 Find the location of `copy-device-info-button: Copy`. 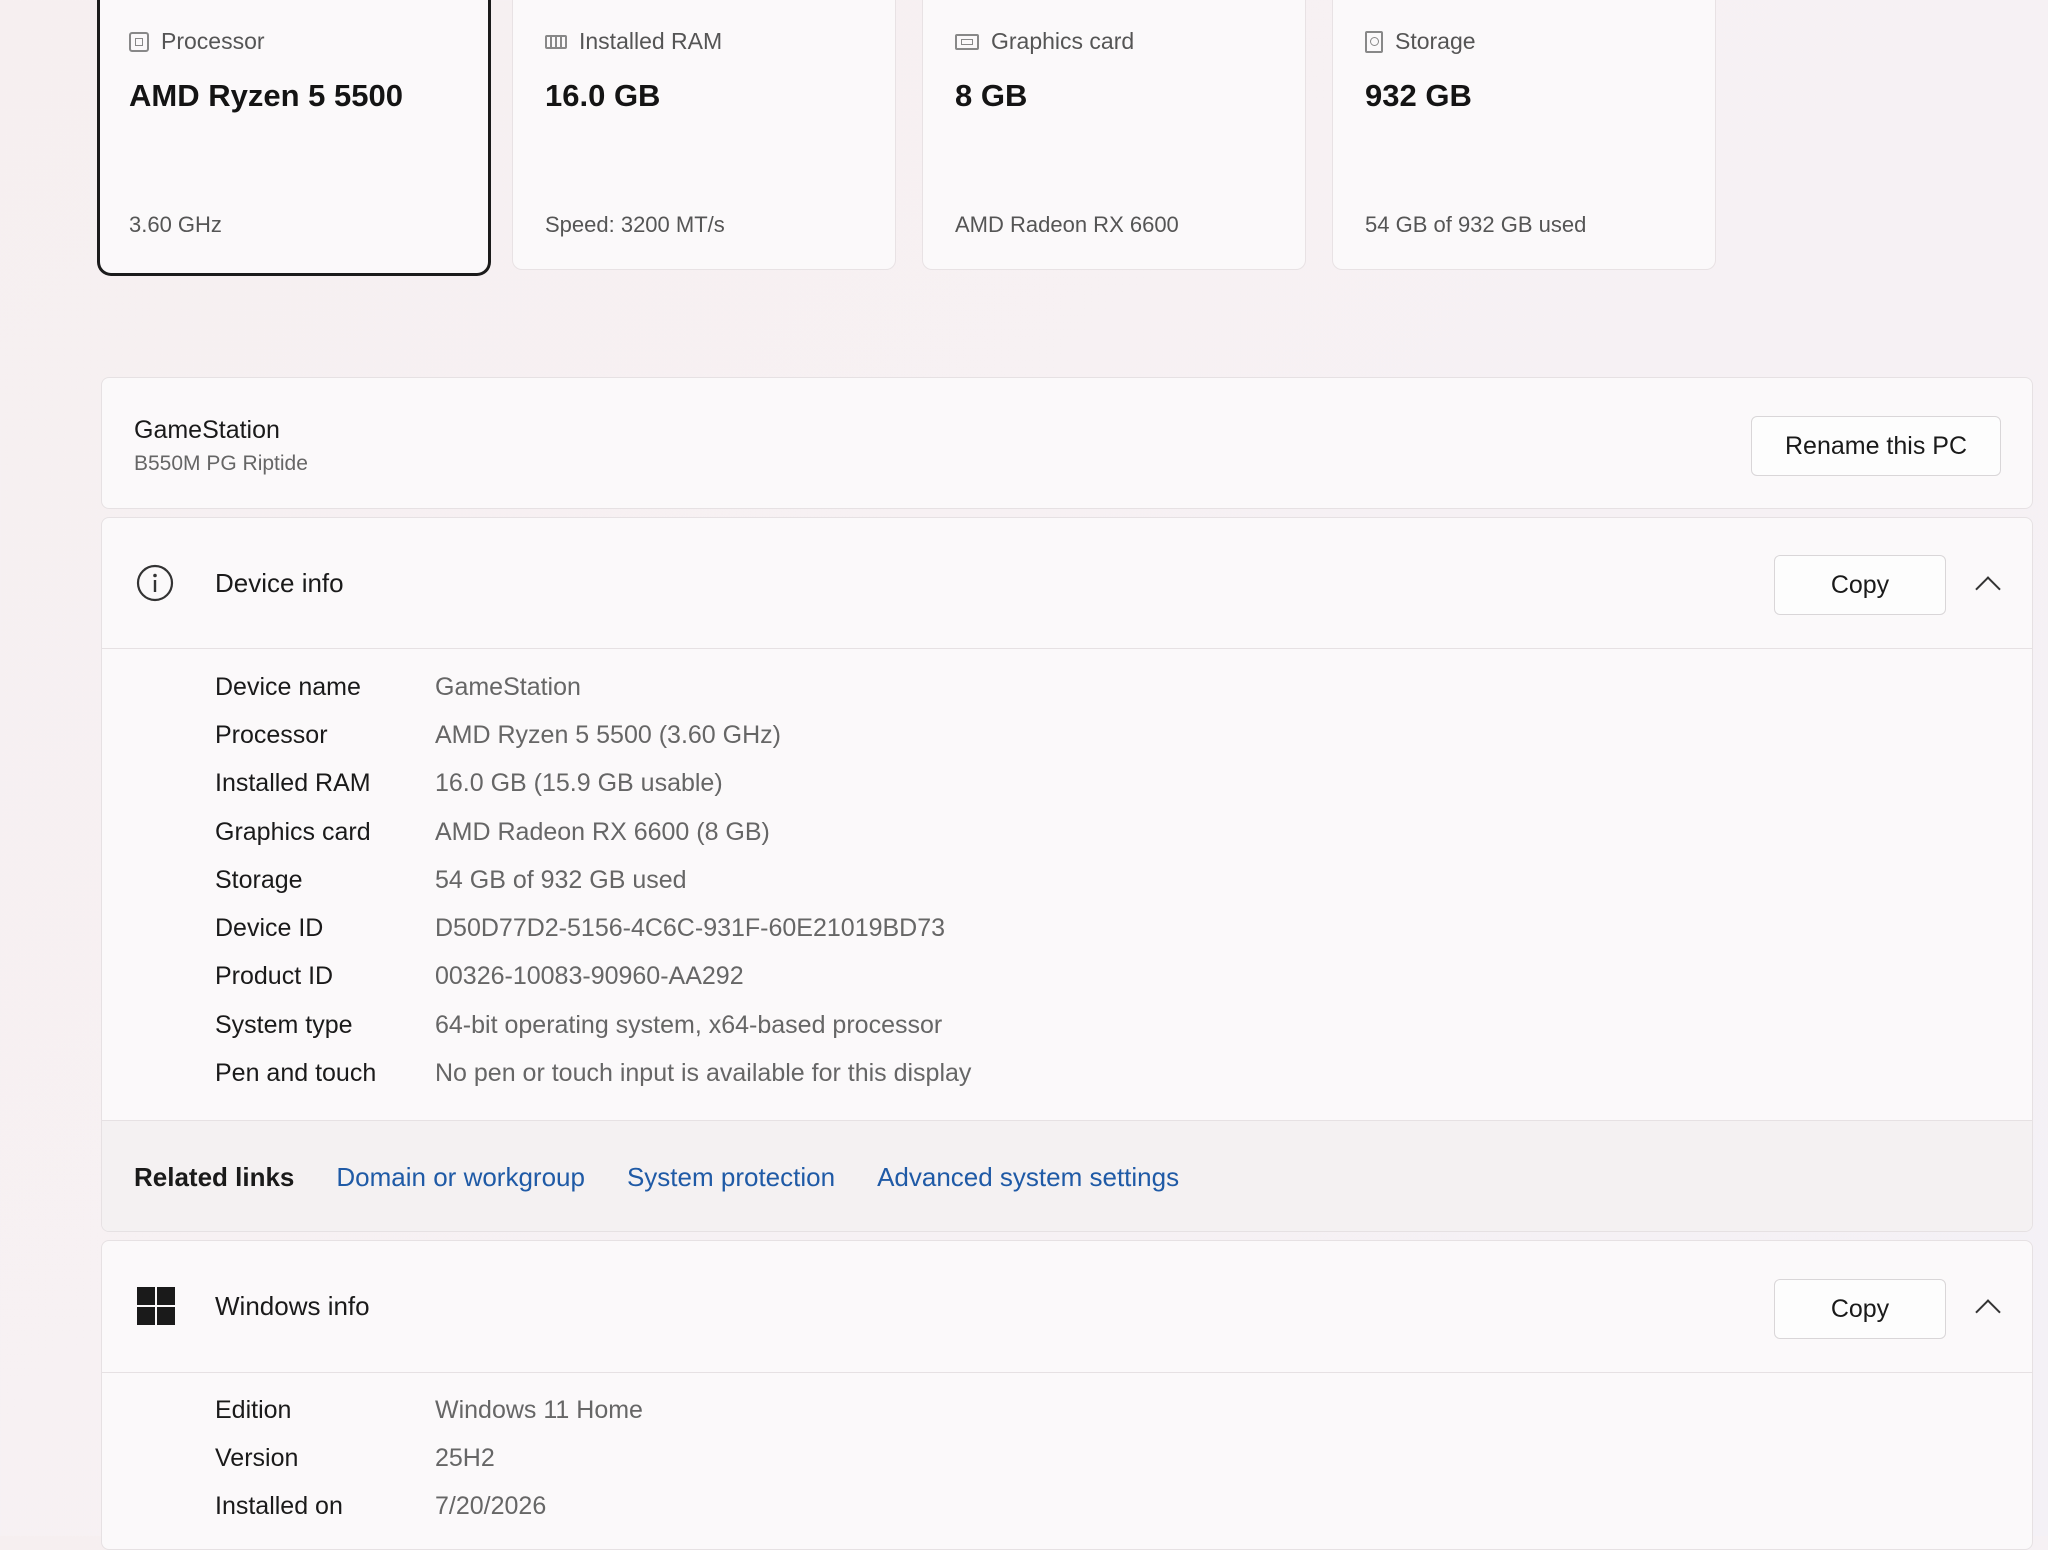

copy-device-info-button: Copy is located at coordinates (1860, 585).